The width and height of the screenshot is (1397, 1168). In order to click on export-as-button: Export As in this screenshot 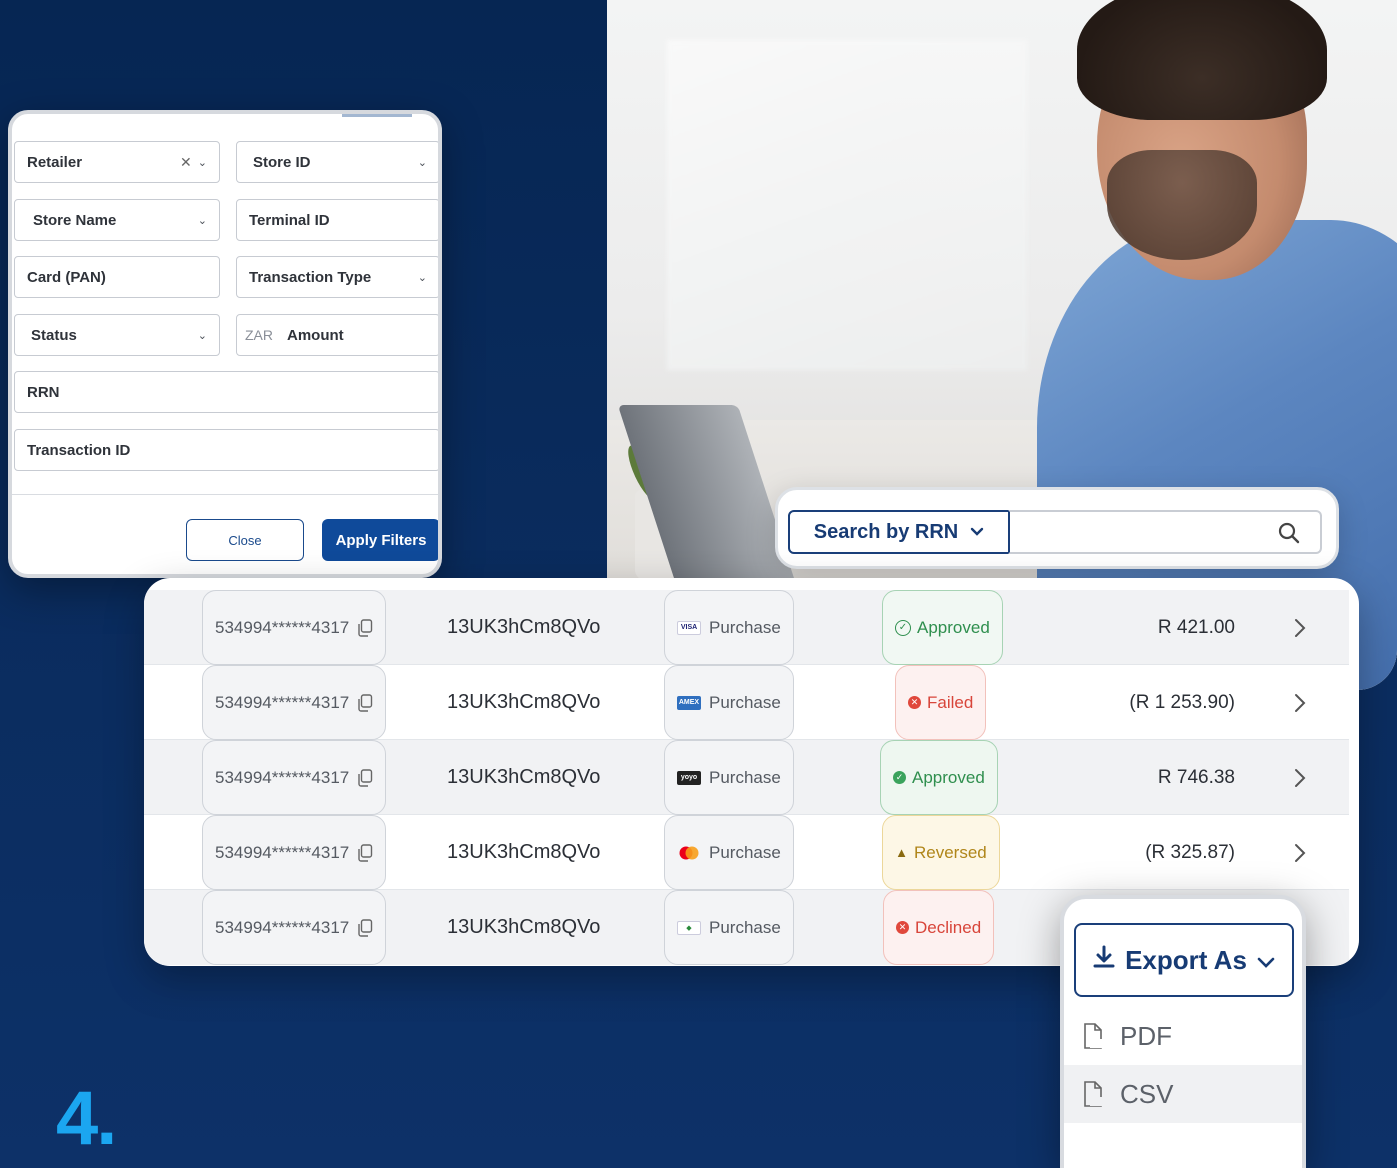, I will do `click(1184, 960)`.